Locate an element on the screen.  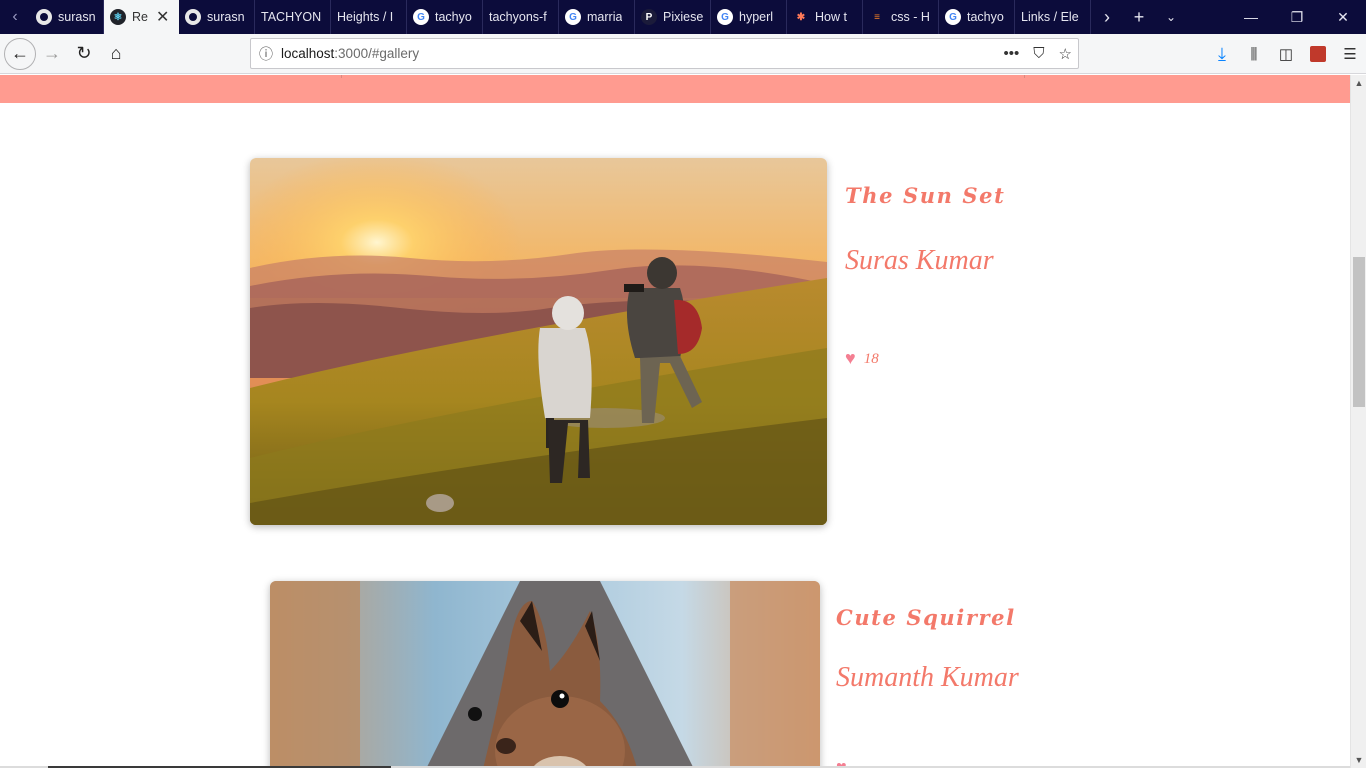
new-tab-button: + is located at coordinates (1139, 17).